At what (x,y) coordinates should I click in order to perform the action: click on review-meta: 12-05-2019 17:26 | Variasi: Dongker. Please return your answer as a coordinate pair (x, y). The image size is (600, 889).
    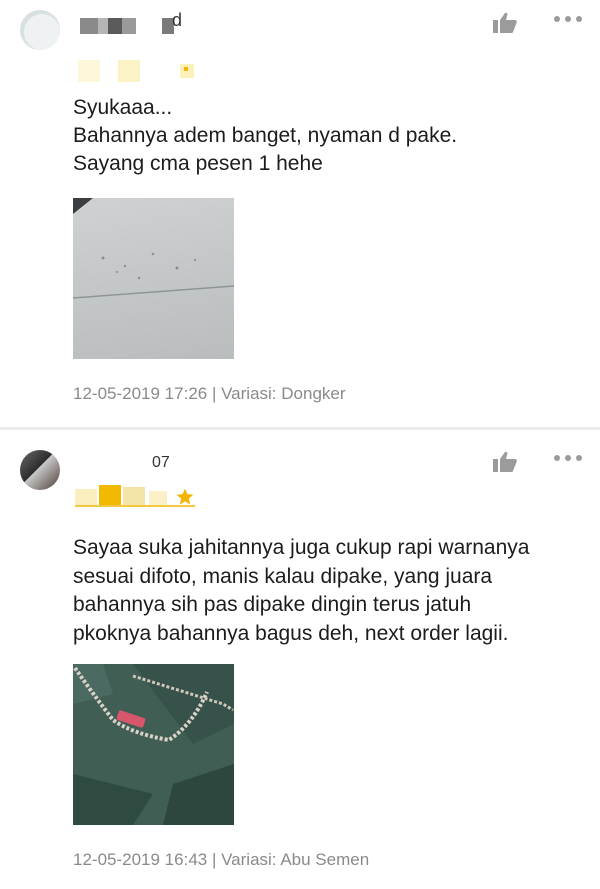
    Looking at the image, I should click on (209, 394).